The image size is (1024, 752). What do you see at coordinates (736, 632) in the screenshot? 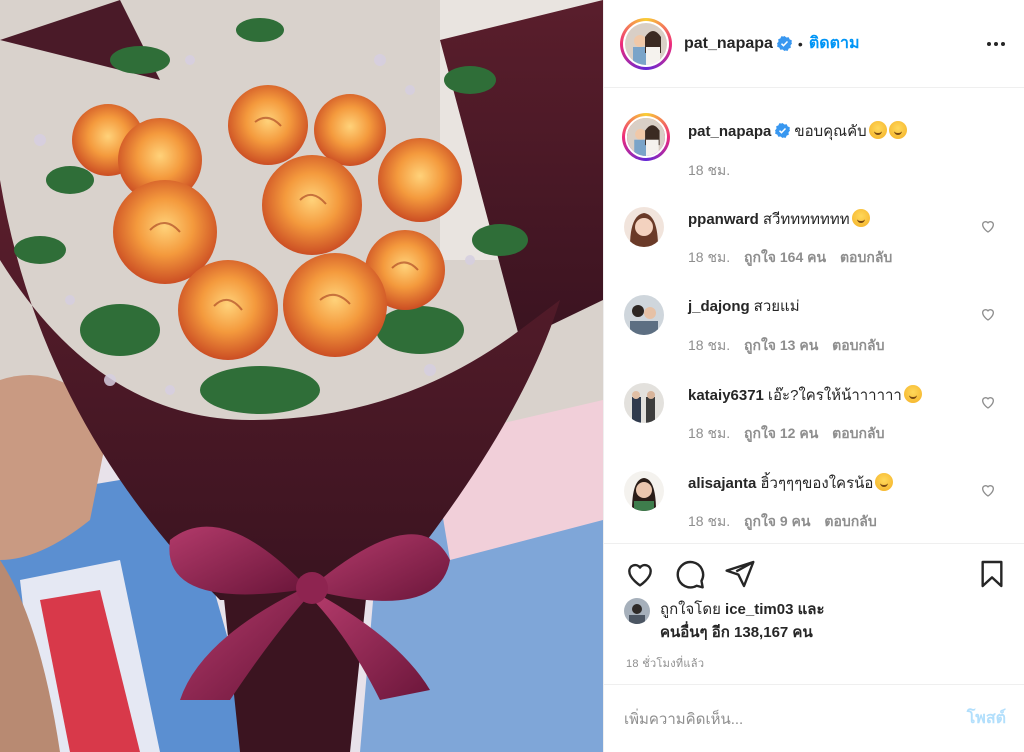
I see `likes-count: คนอื่นๆ อีก 138,167 คน` at bounding box center [736, 632].